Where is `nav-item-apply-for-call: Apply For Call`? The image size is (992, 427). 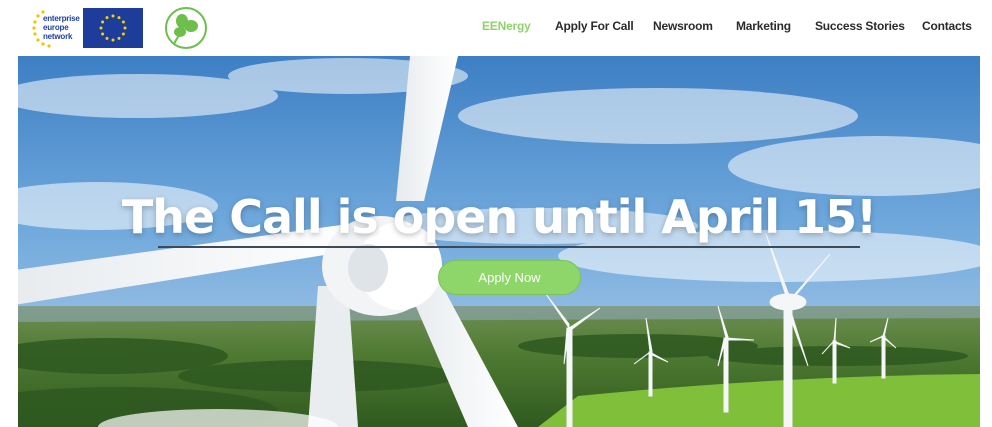 nav-item-apply-for-call: Apply For Call is located at coordinates (594, 26).